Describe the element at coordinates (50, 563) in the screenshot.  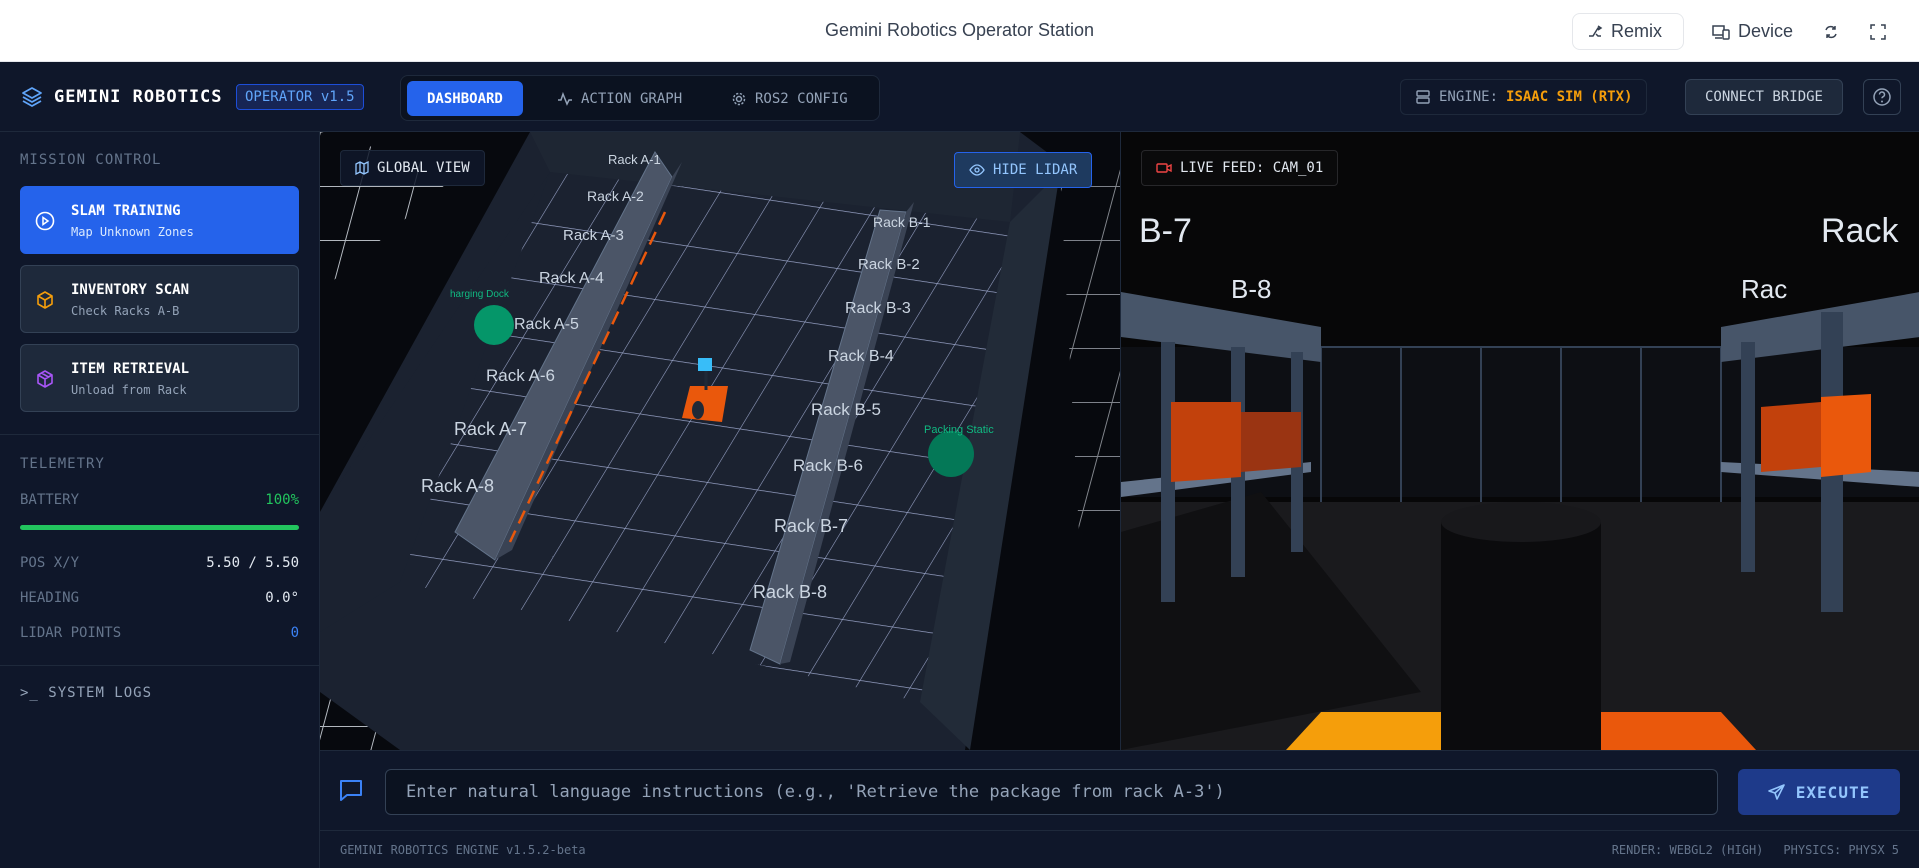
I see `pos-label: POS X/Y` at that location.